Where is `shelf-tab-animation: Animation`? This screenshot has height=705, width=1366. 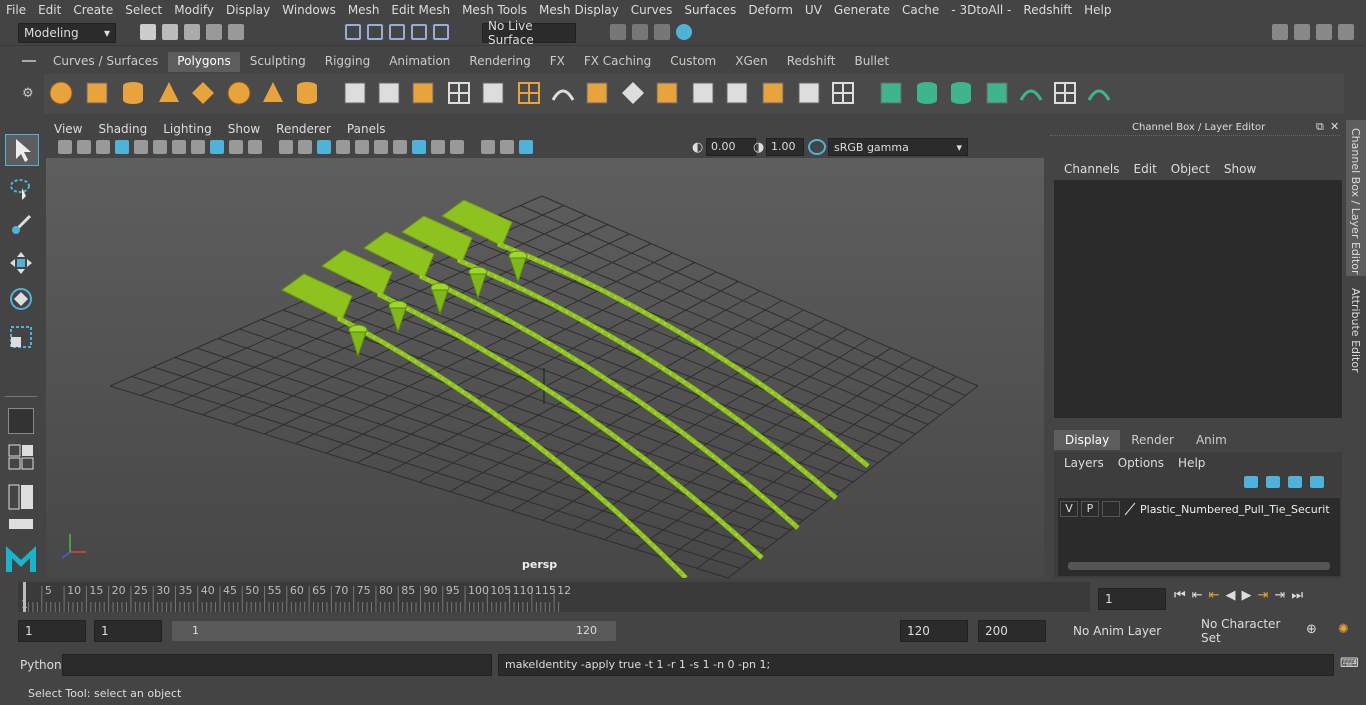 shelf-tab-animation: Animation is located at coordinates (420, 62).